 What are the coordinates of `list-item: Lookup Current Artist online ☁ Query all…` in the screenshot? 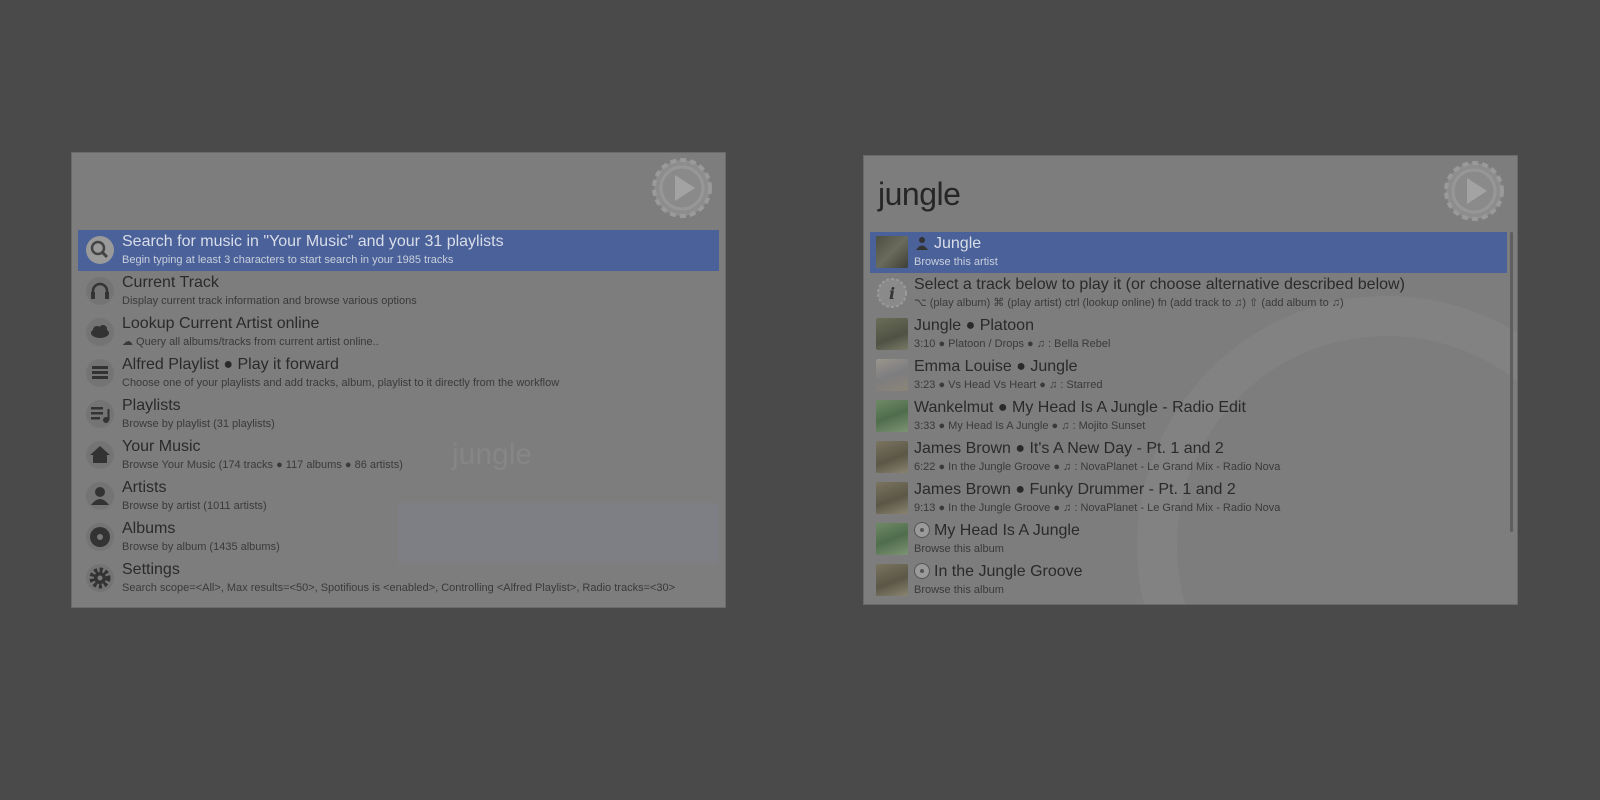 It's located at (398, 332).